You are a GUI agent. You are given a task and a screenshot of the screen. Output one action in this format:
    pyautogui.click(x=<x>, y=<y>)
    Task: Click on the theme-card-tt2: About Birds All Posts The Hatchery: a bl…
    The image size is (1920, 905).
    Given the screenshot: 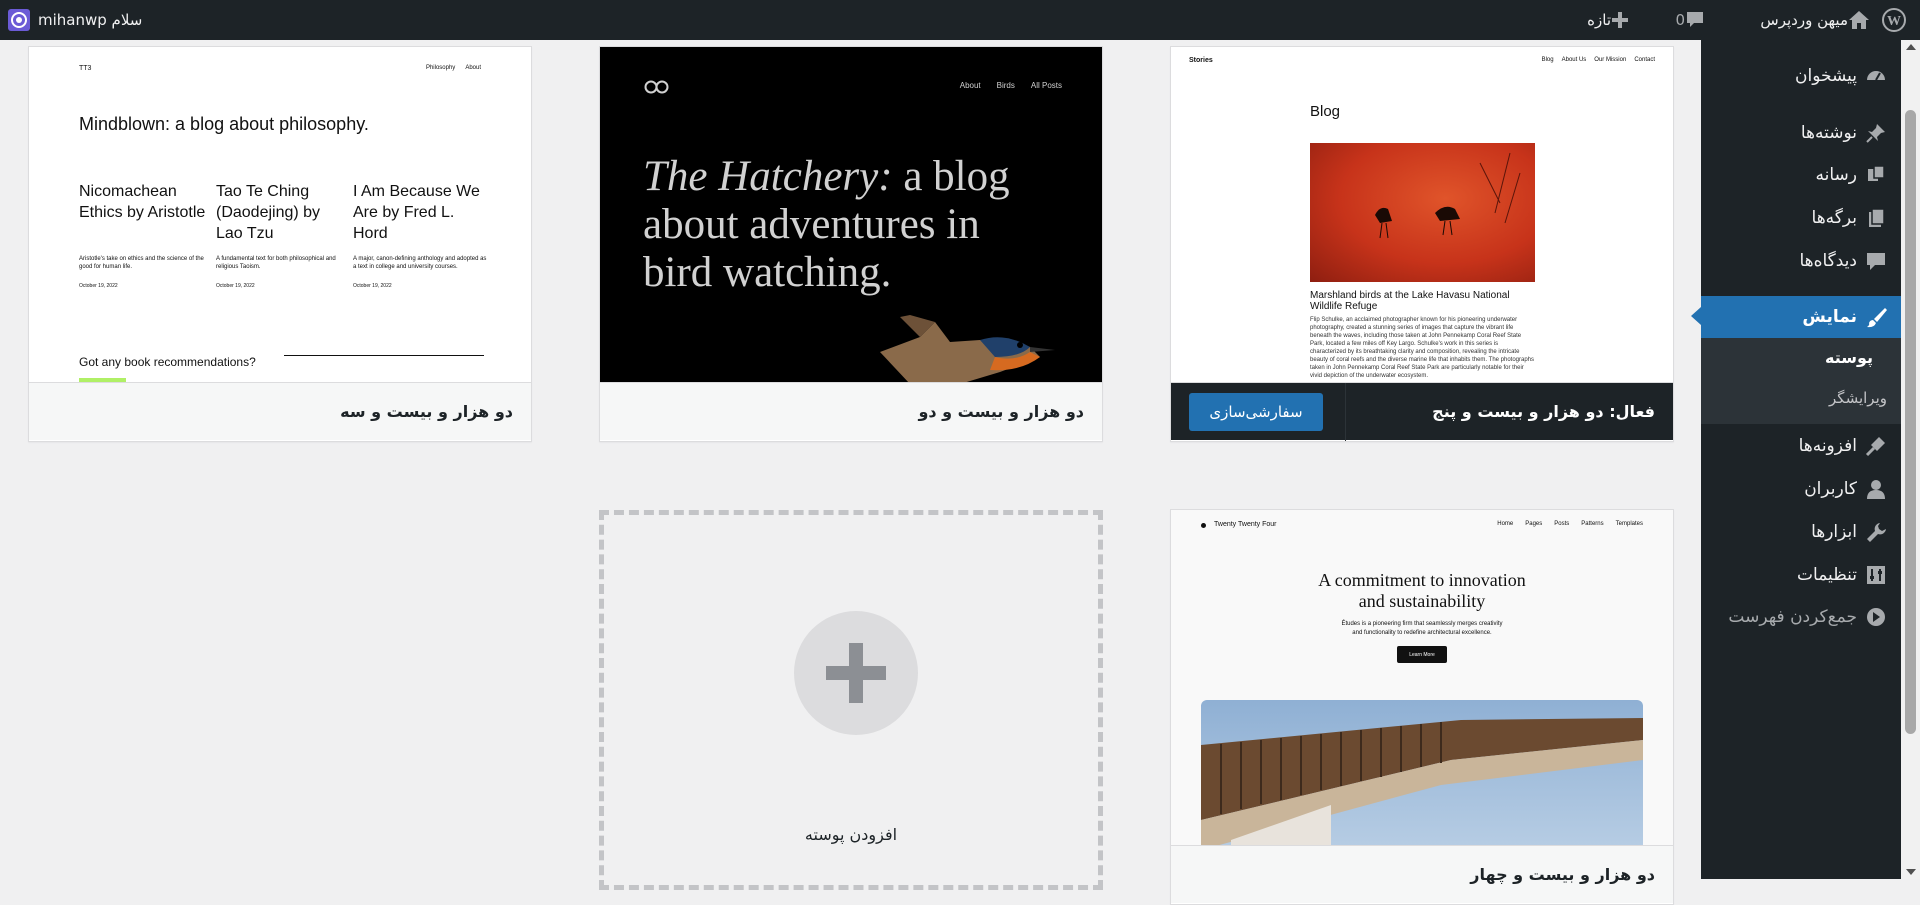 What is the action you would take?
    pyautogui.click(x=851, y=244)
    